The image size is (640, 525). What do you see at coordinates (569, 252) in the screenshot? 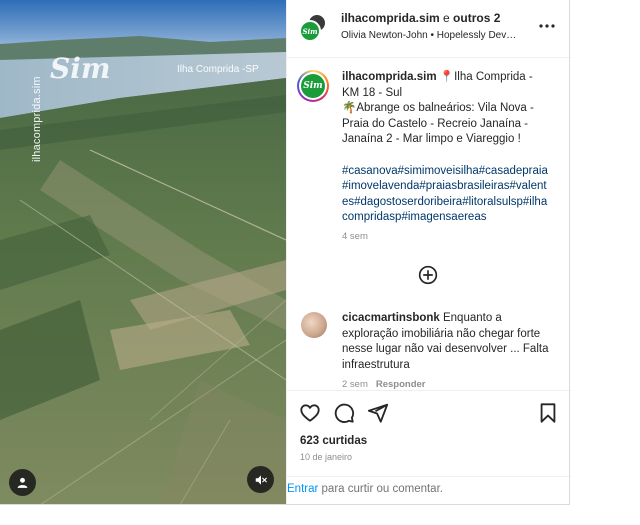
I see `card-right-border` at bounding box center [569, 252].